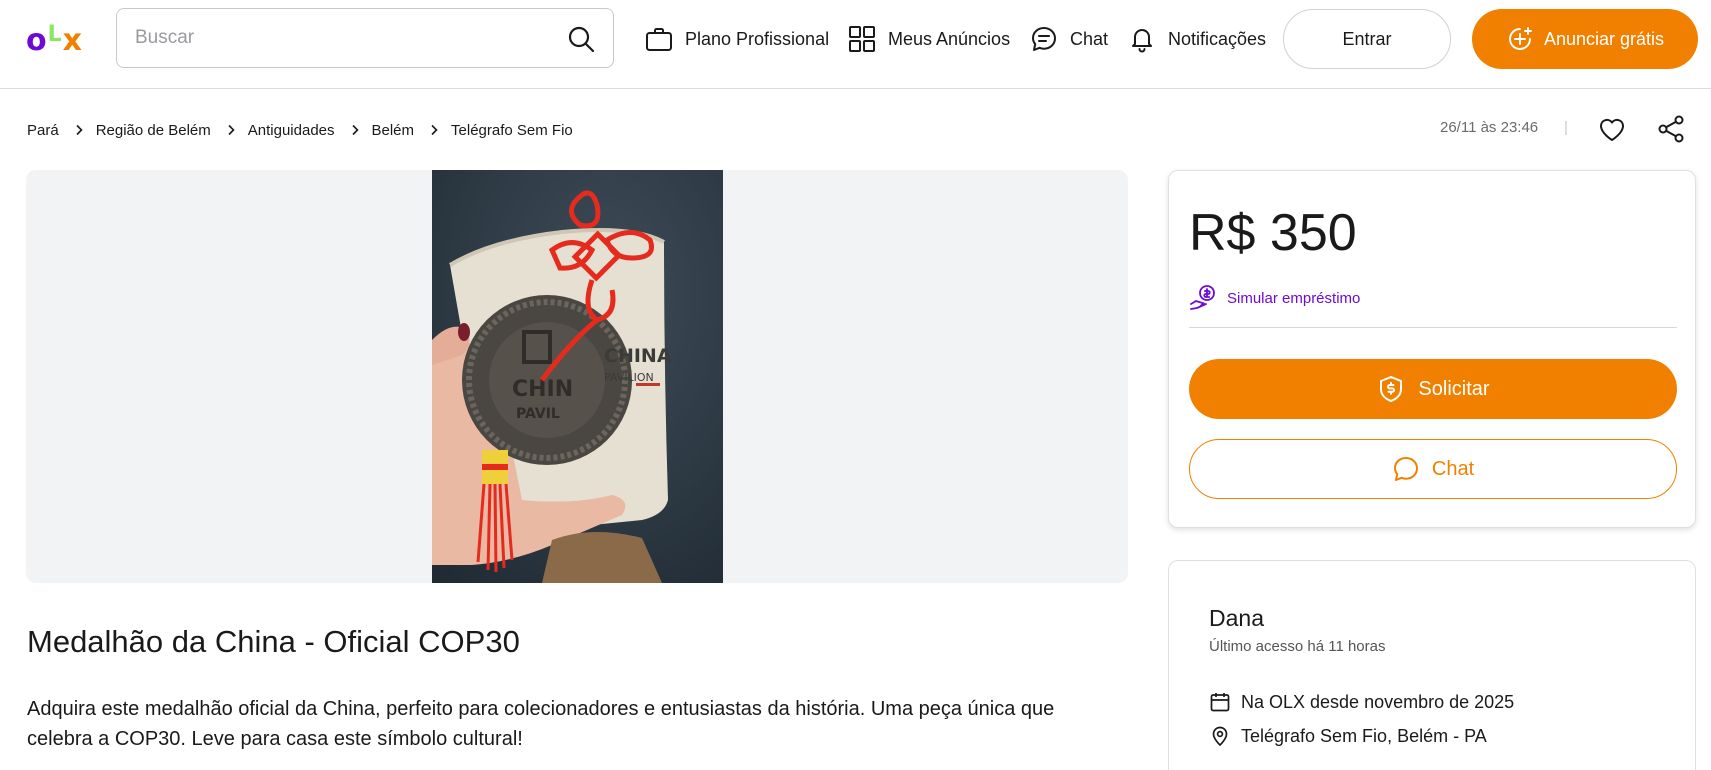 The height and width of the screenshot is (770, 1711). Describe the element at coordinates (393, 130) in the screenshot. I see `breadcrumb-item-cidade: Belém` at that location.